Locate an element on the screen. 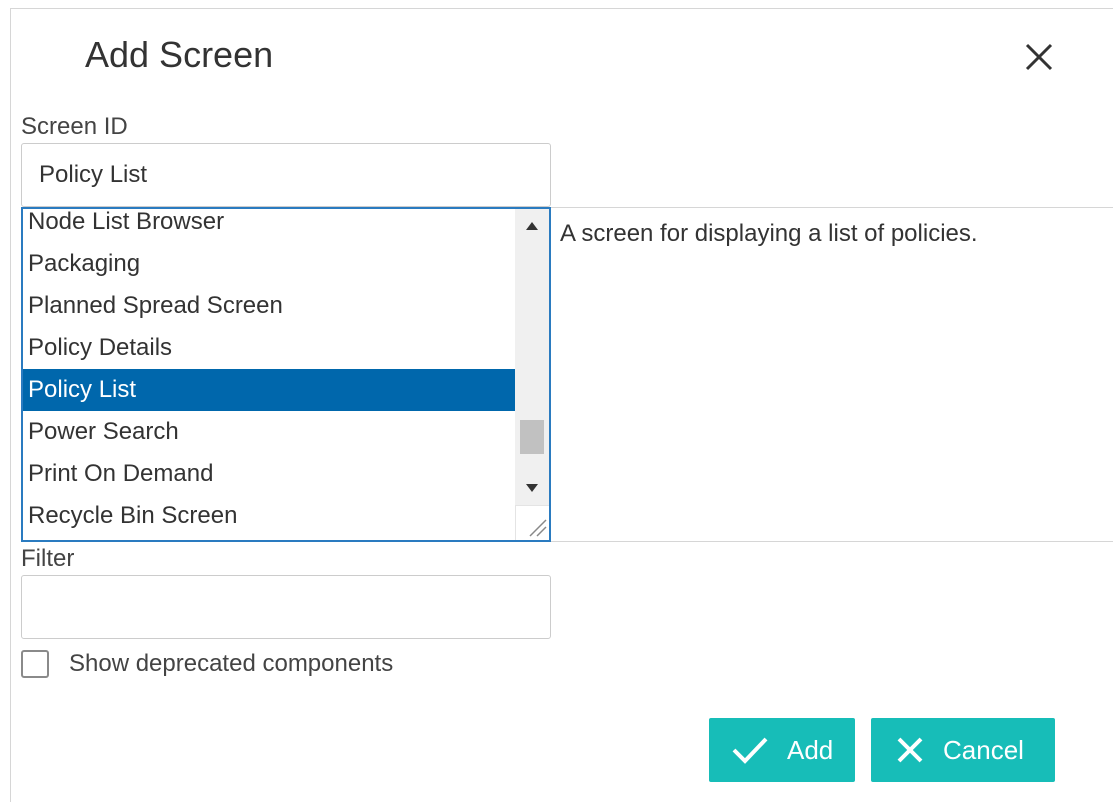 The width and height of the screenshot is (1113, 802). show-deprecated-checkbox is located at coordinates (35, 664).